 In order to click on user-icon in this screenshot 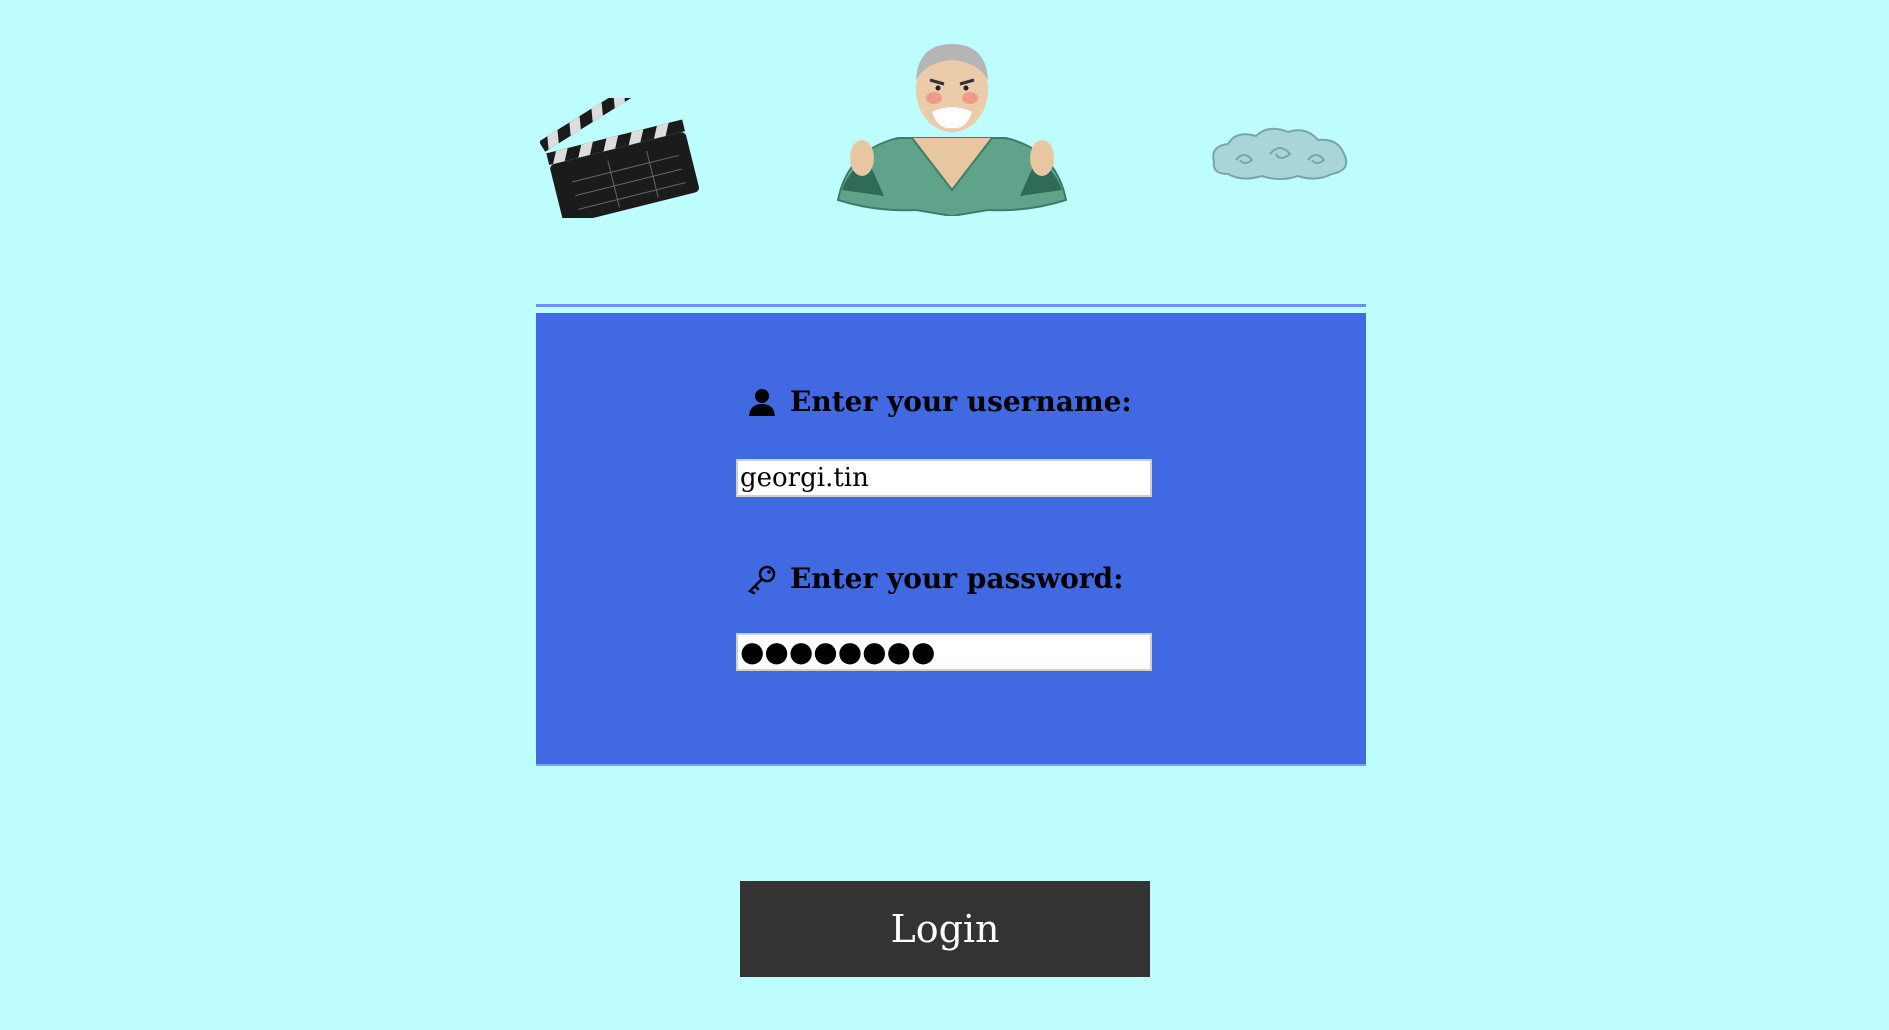, I will do `click(762, 402)`.